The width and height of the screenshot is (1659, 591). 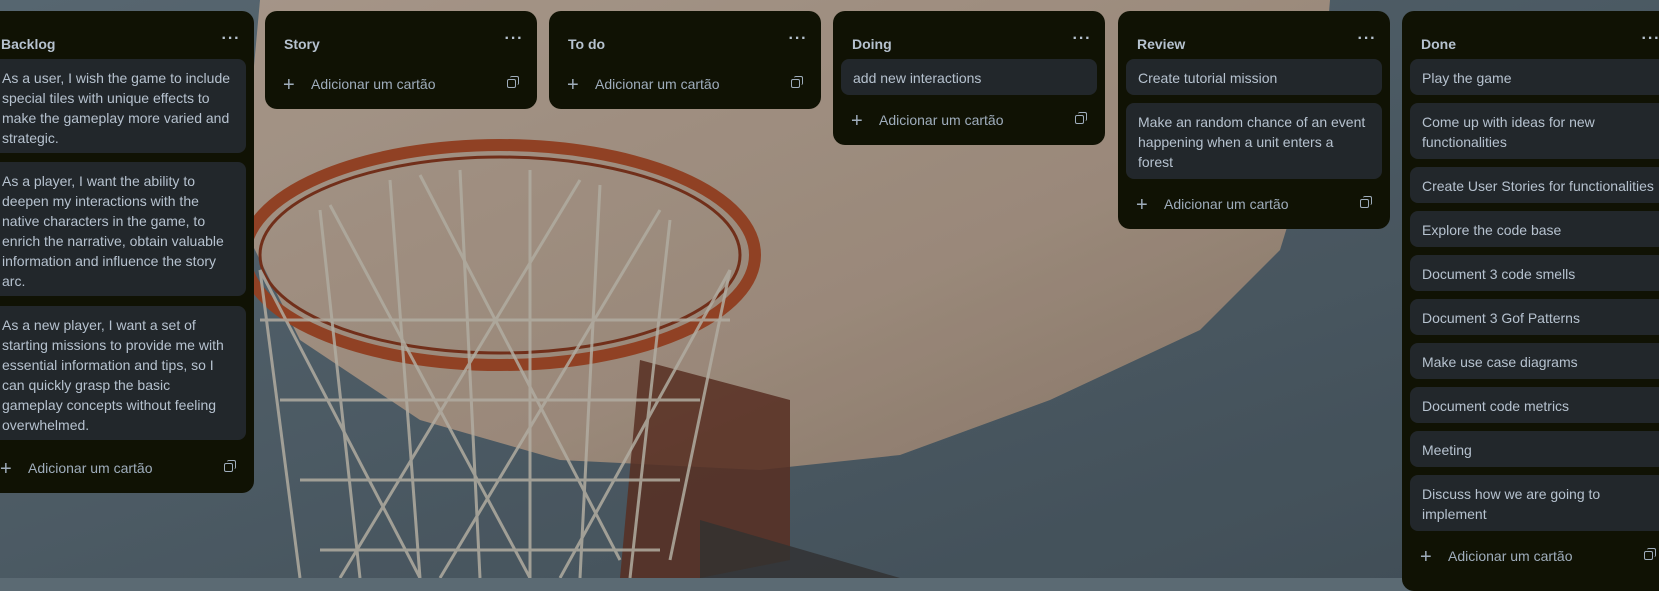 I want to click on card: Create User Stories for functionalities, so click(x=1534, y=185).